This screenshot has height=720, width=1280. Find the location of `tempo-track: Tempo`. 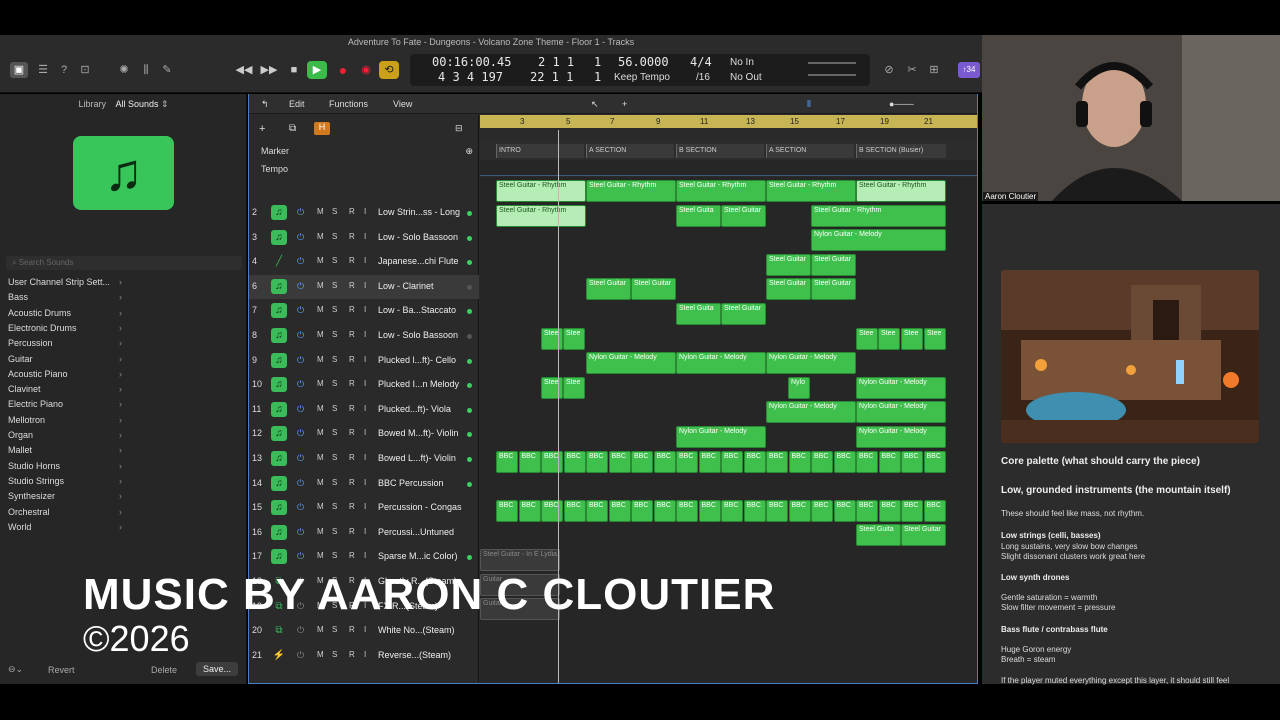

tempo-track: Tempo is located at coordinates (364, 169).